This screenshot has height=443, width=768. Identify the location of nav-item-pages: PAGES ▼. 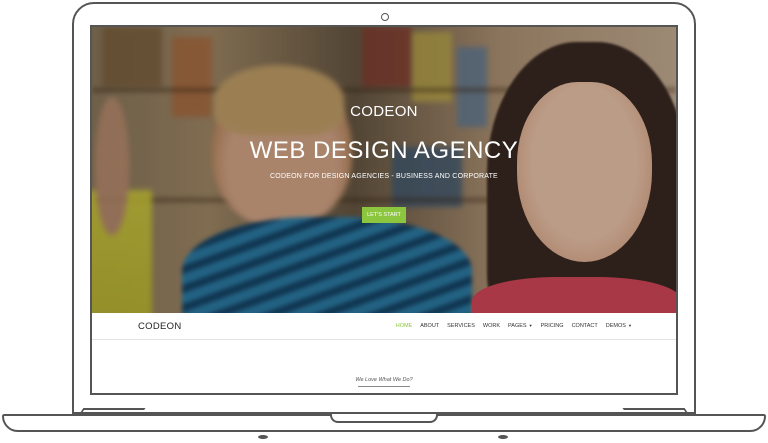
(520, 326).